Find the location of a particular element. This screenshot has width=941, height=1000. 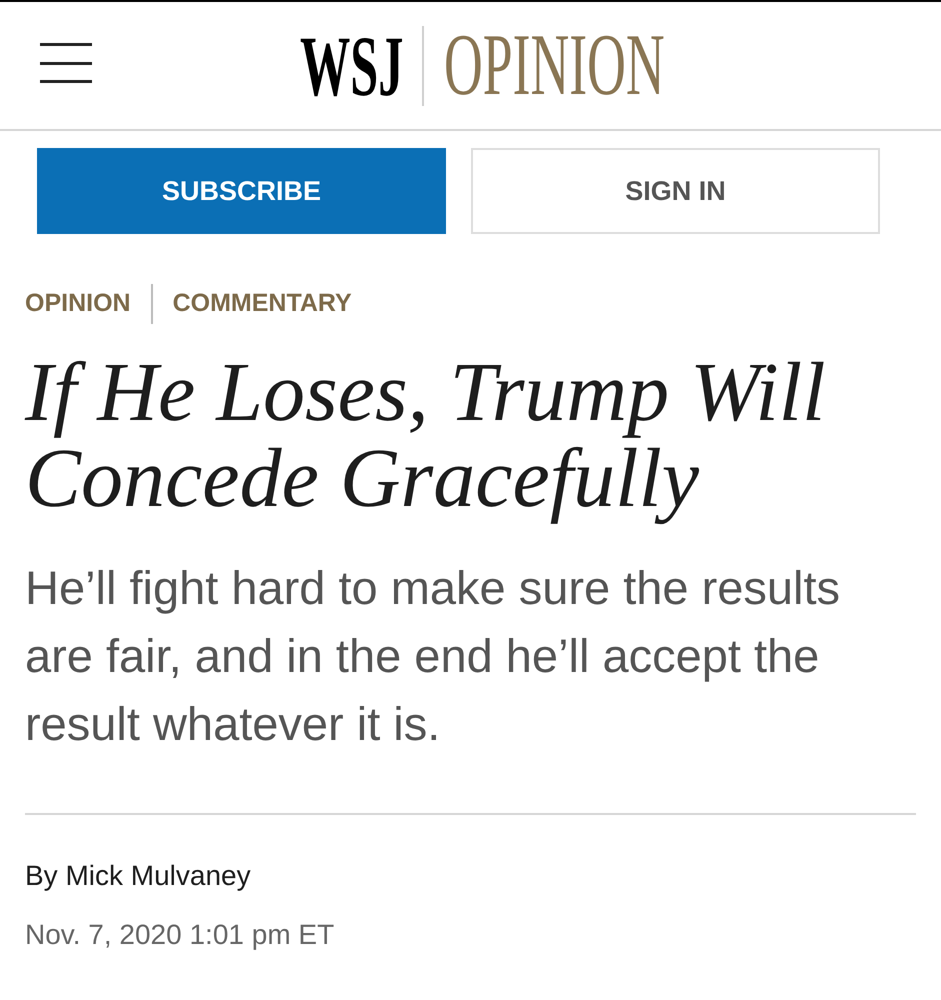

breadcrumb-link: COMMENTARY is located at coordinates (262, 304).